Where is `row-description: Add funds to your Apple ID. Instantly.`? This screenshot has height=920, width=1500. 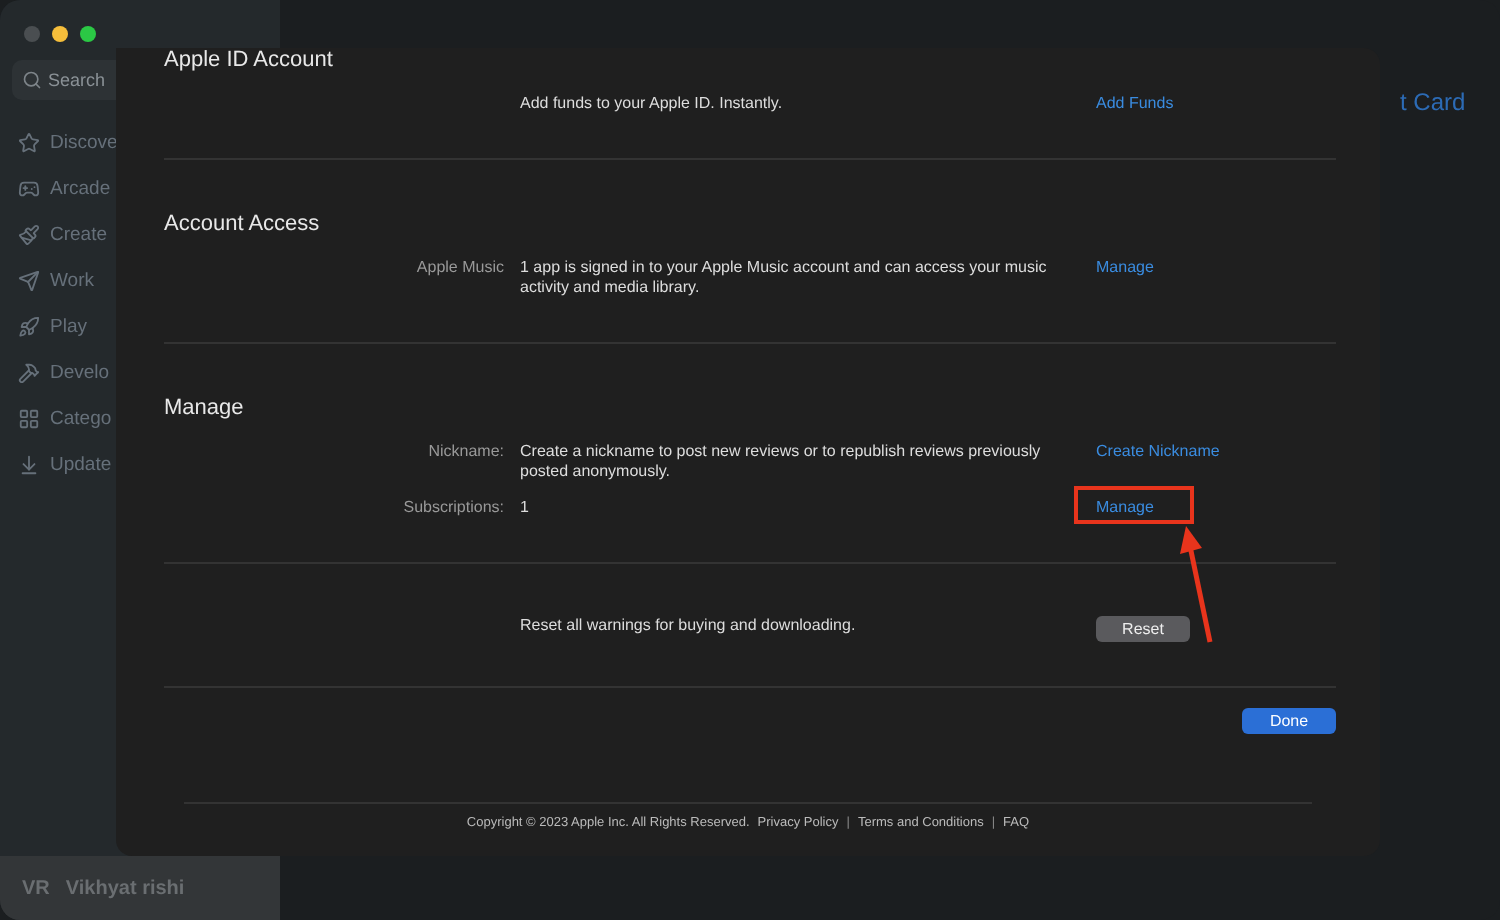
row-description: Add funds to your Apple ID. Instantly. is located at coordinates (652, 104).